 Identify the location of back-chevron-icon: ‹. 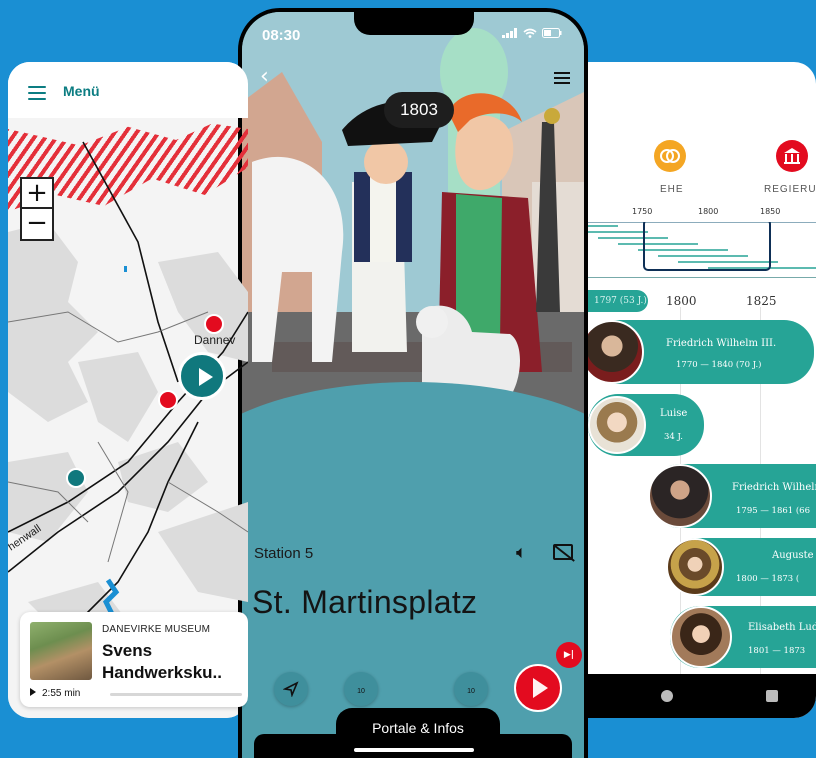
(264, 76).